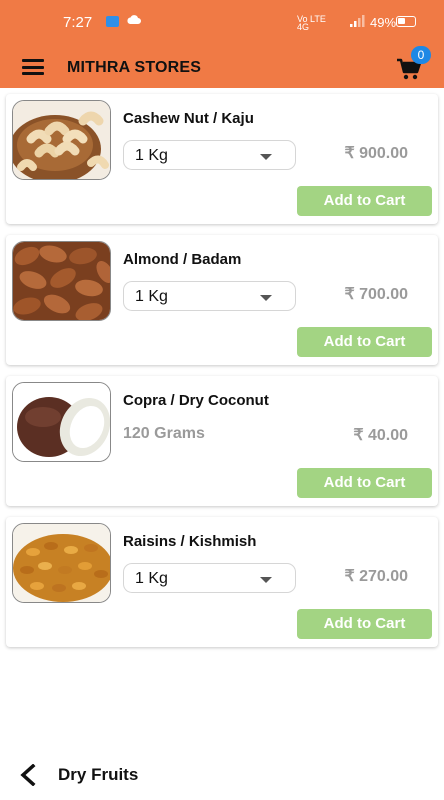 The width and height of the screenshot is (444, 800). What do you see at coordinates (33, 67) in the screenshot?
I see `hamburger-menu-icon` at bounding box center [33, 67].